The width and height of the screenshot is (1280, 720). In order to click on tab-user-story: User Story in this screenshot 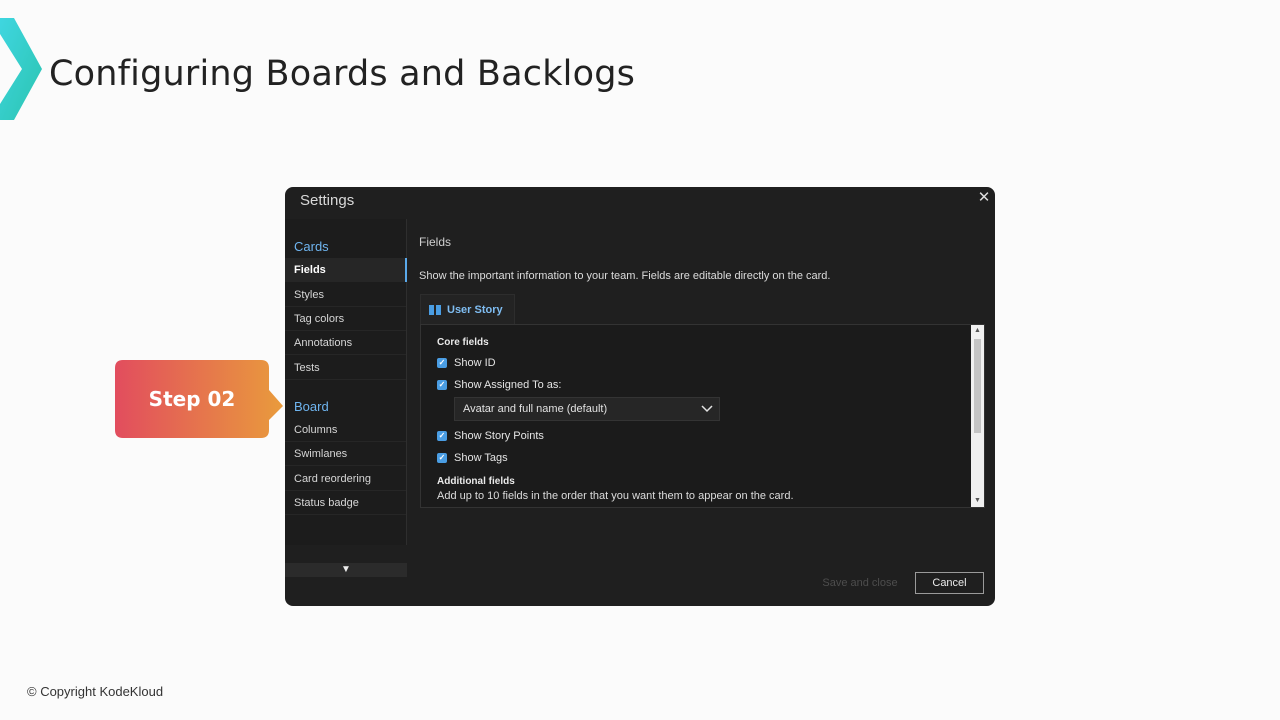, I will do `click(467, 309)`.